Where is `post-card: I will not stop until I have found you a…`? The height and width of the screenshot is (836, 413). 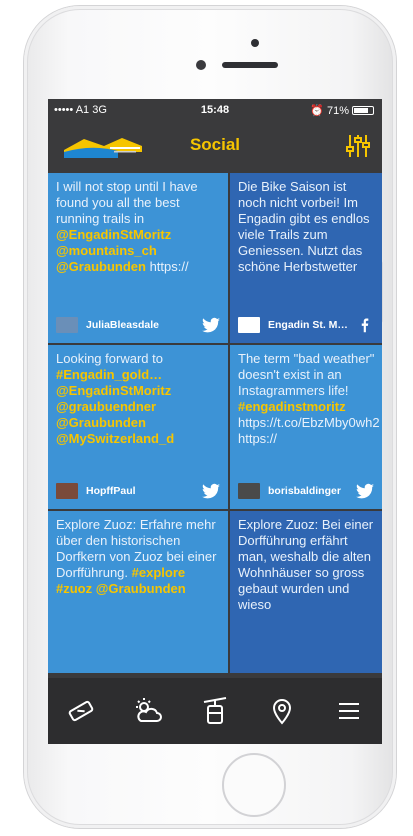
post-card: I will not stop until I have found you a… is located at coordinates (138, 258).